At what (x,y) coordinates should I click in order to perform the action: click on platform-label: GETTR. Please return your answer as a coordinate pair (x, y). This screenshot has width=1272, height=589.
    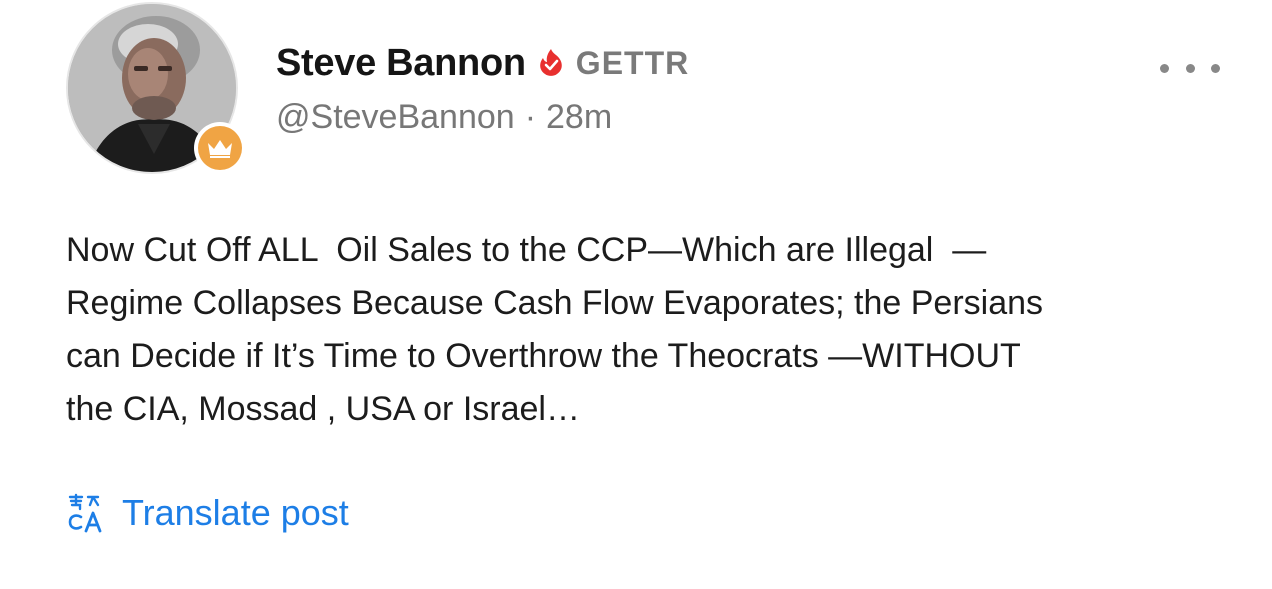
    Looking at the image, I should click on (632, 62).